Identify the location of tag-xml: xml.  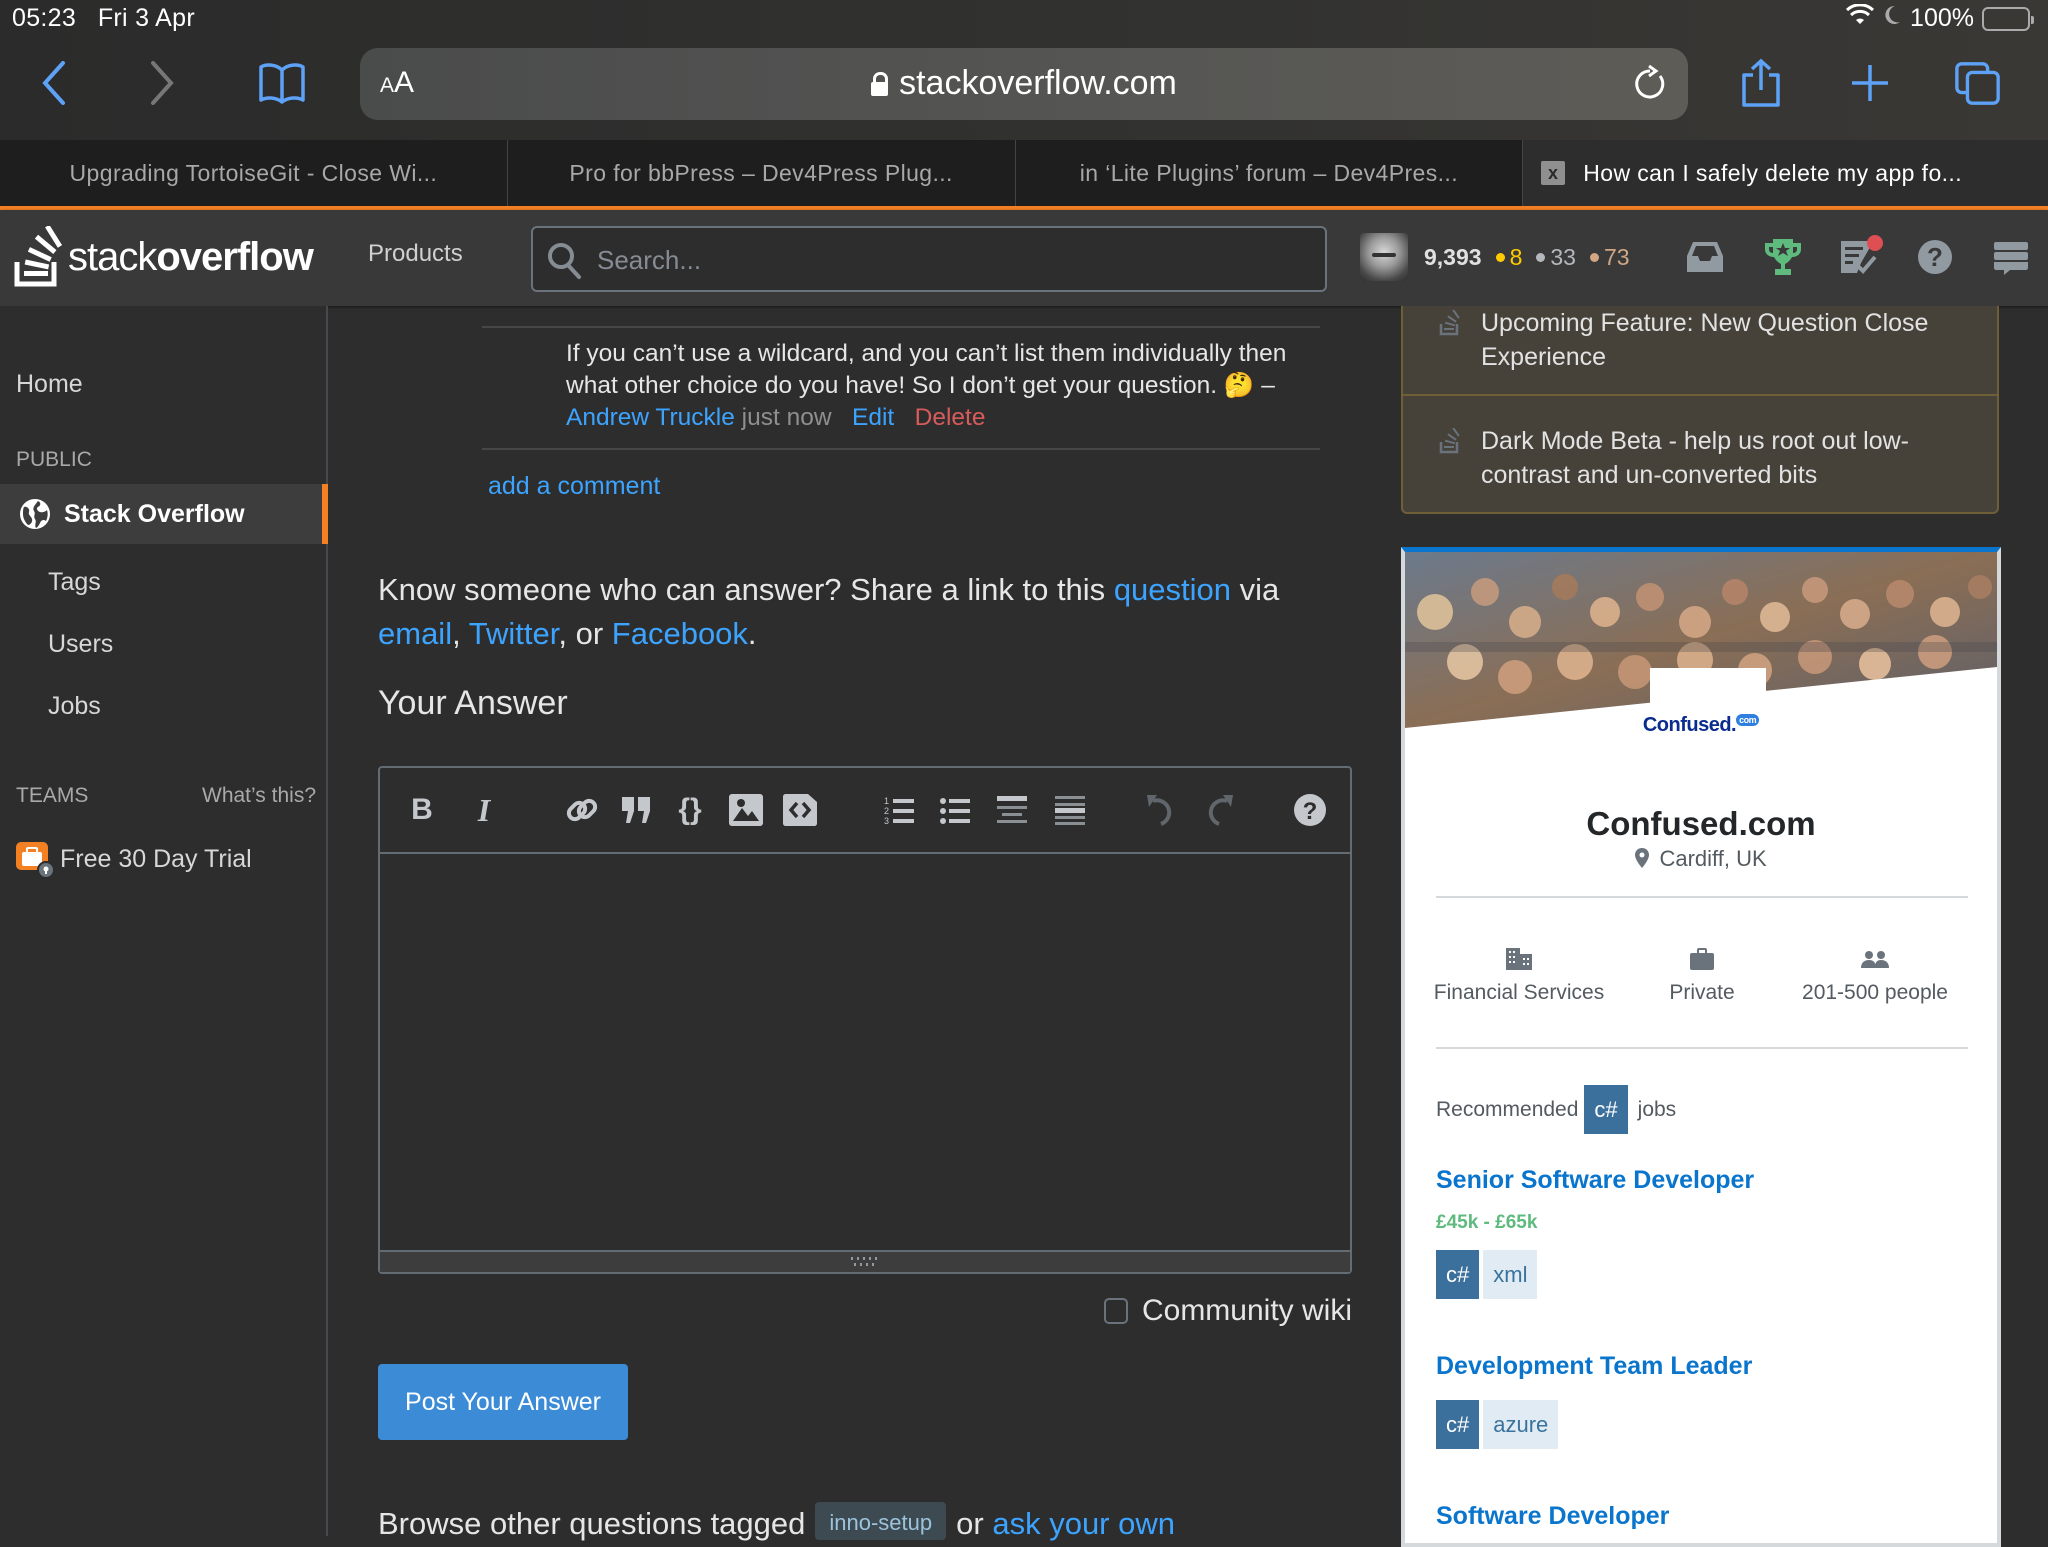
(1510, 1274).